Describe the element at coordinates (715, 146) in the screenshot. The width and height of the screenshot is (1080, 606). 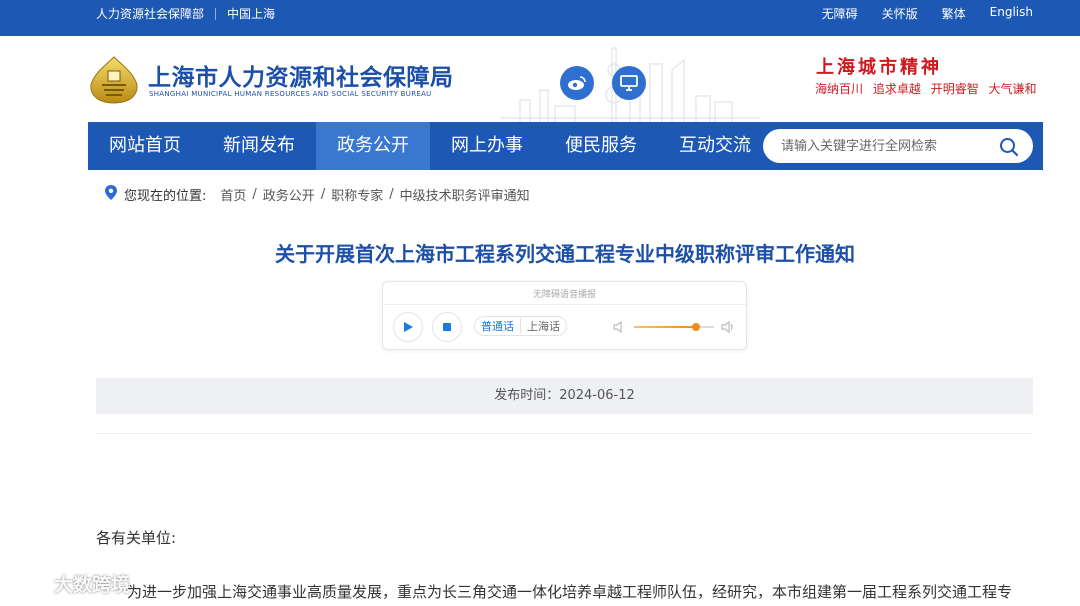
I see `nav-item-interaction: 互动交流` at that location.